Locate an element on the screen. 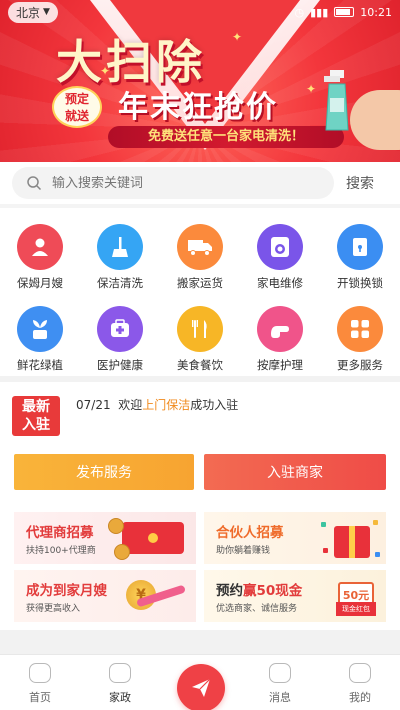 This screenshot has height=710, width=400. city-selector: 北京 ▼ is located at coordinates (33, 12).